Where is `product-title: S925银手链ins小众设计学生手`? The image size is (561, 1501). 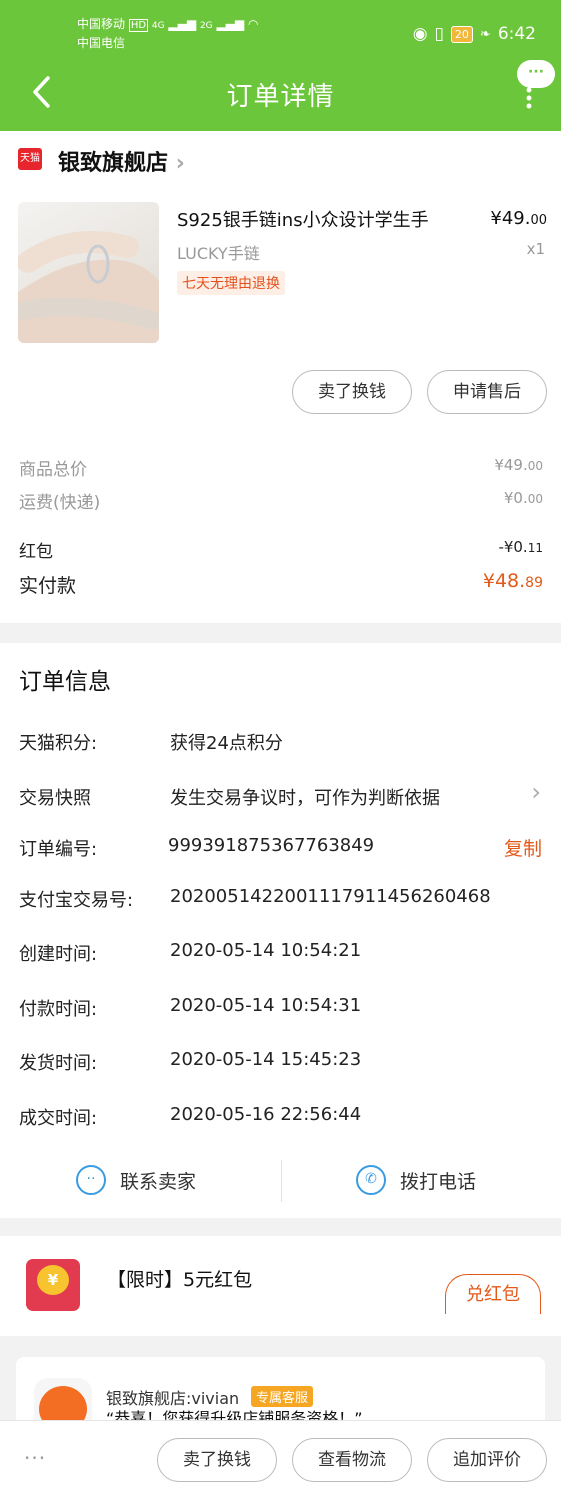 product-title: S925银手链ins小众设计学生手 is located at coordinates (303, 219).